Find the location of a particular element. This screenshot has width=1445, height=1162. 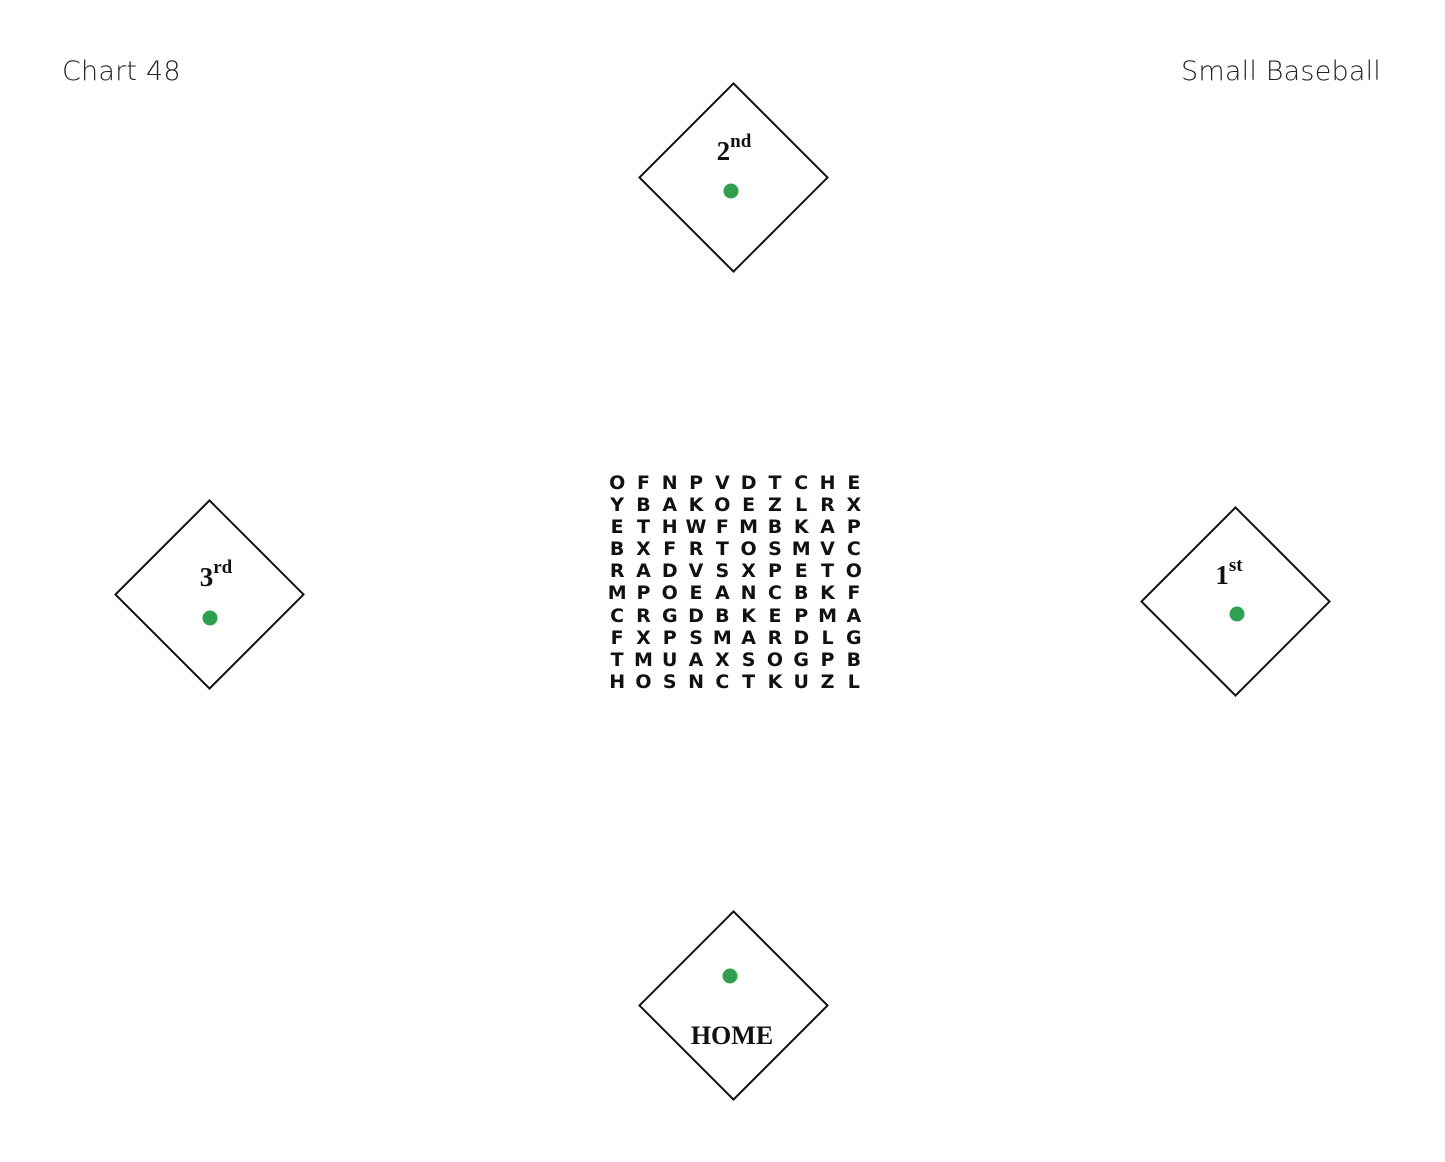

third-base-label: 3rd is located at coordinates (216, 575).